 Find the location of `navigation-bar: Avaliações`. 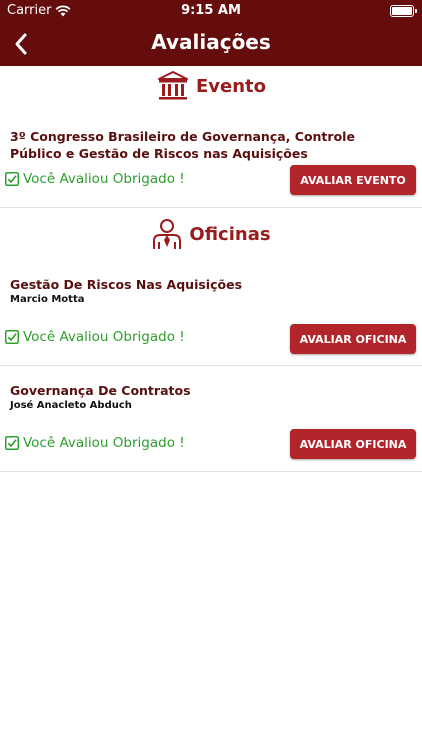

navigation-bar: Avaliações is located at coordinates (211, 44).